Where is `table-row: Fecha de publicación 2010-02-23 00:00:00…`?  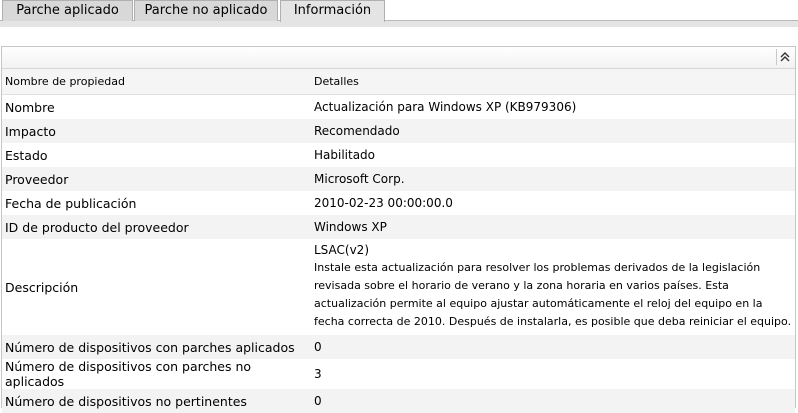
table-row: Fecha de publicación 2010-02-23 00:00:00… is located at coordinates (398, 203).